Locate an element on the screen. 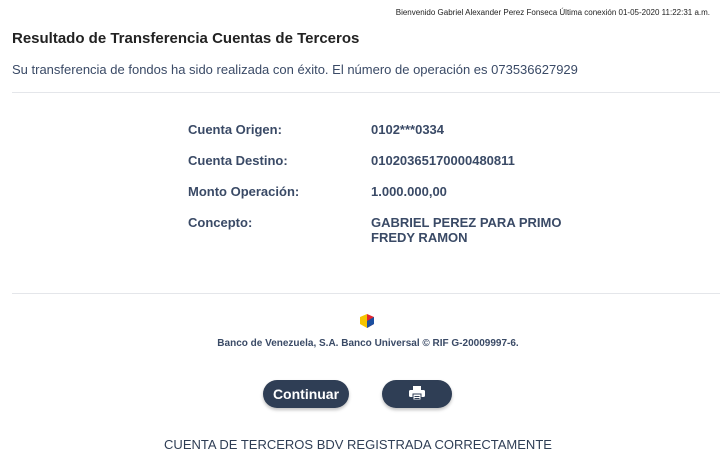  continue-button: Continuar is located at coordinates (306, 394).